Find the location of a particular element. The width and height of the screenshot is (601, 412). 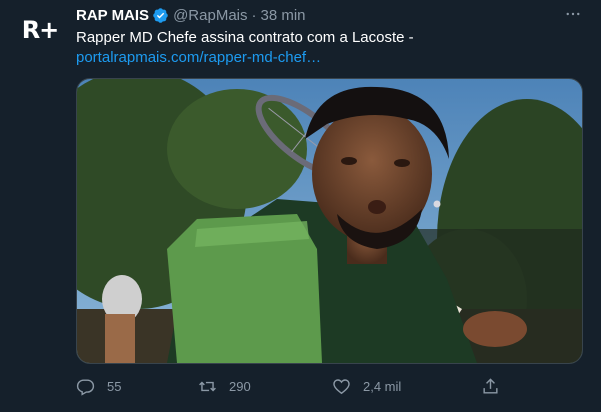

like-icon is located at coordinates (341, 386).